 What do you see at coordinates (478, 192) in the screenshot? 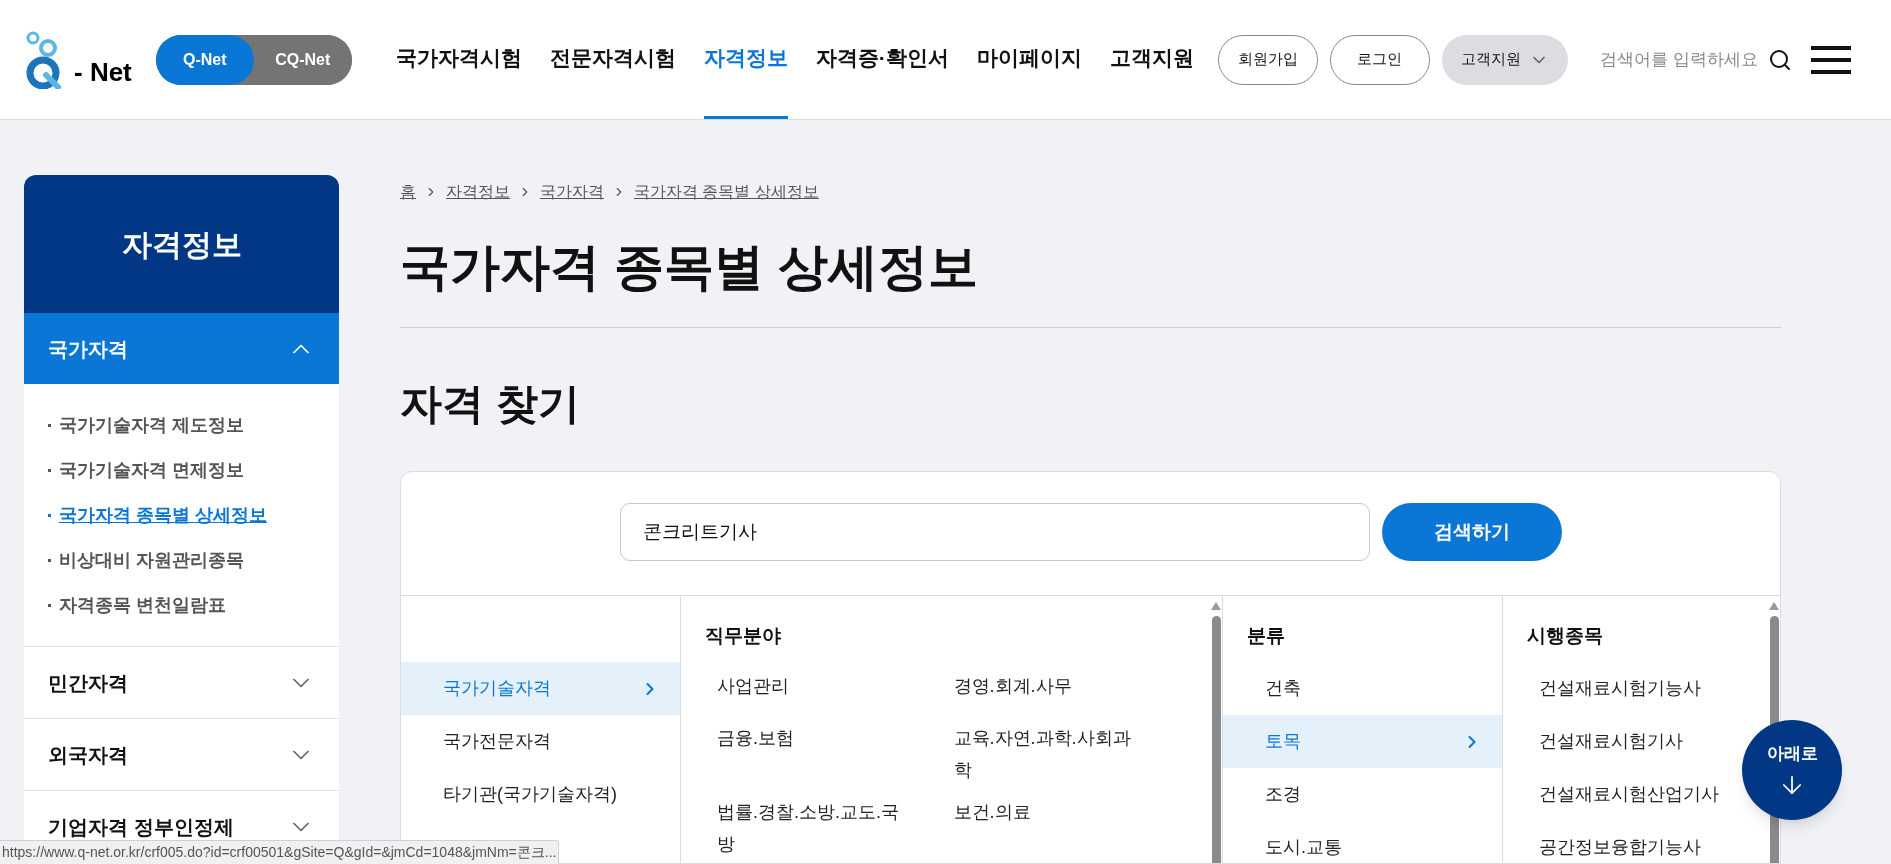
I see `breadcrumb-link: 자격정보` at bounding box center [478, 192].